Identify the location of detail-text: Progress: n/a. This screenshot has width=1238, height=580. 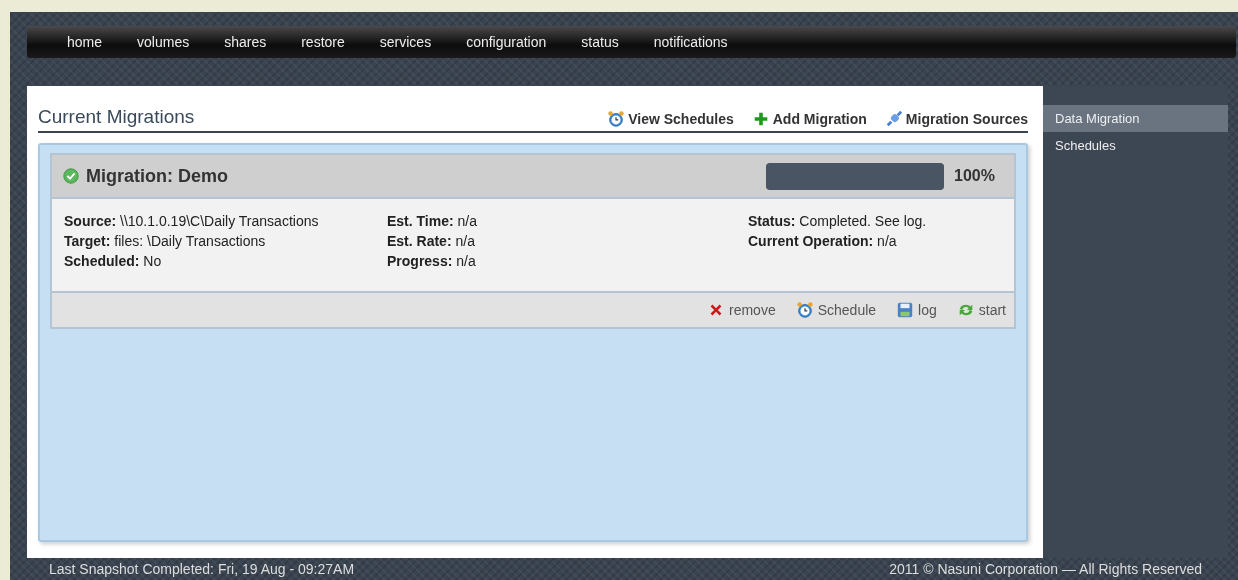
(432, 261).